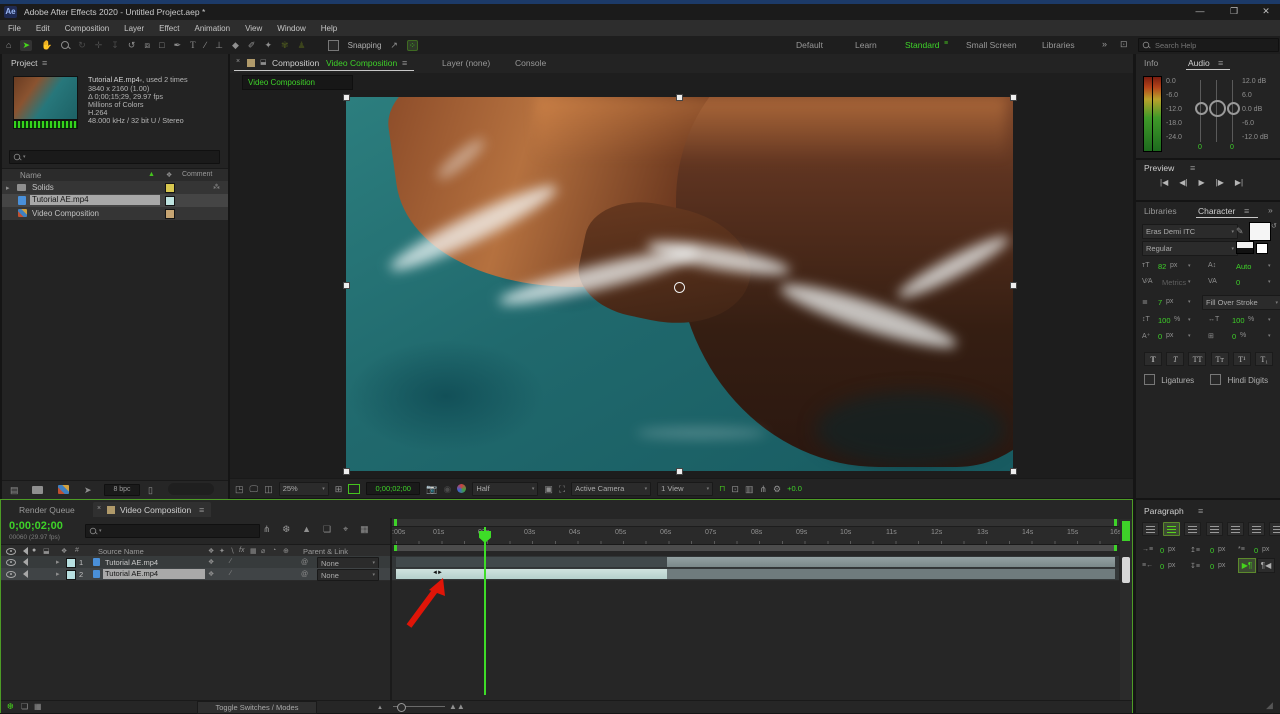 The image size is (1280, 714). What do you see at coordinates (922, 45) in the screenshot?
I see `workspace-standard: Standard` at bounding box center [922, 45].